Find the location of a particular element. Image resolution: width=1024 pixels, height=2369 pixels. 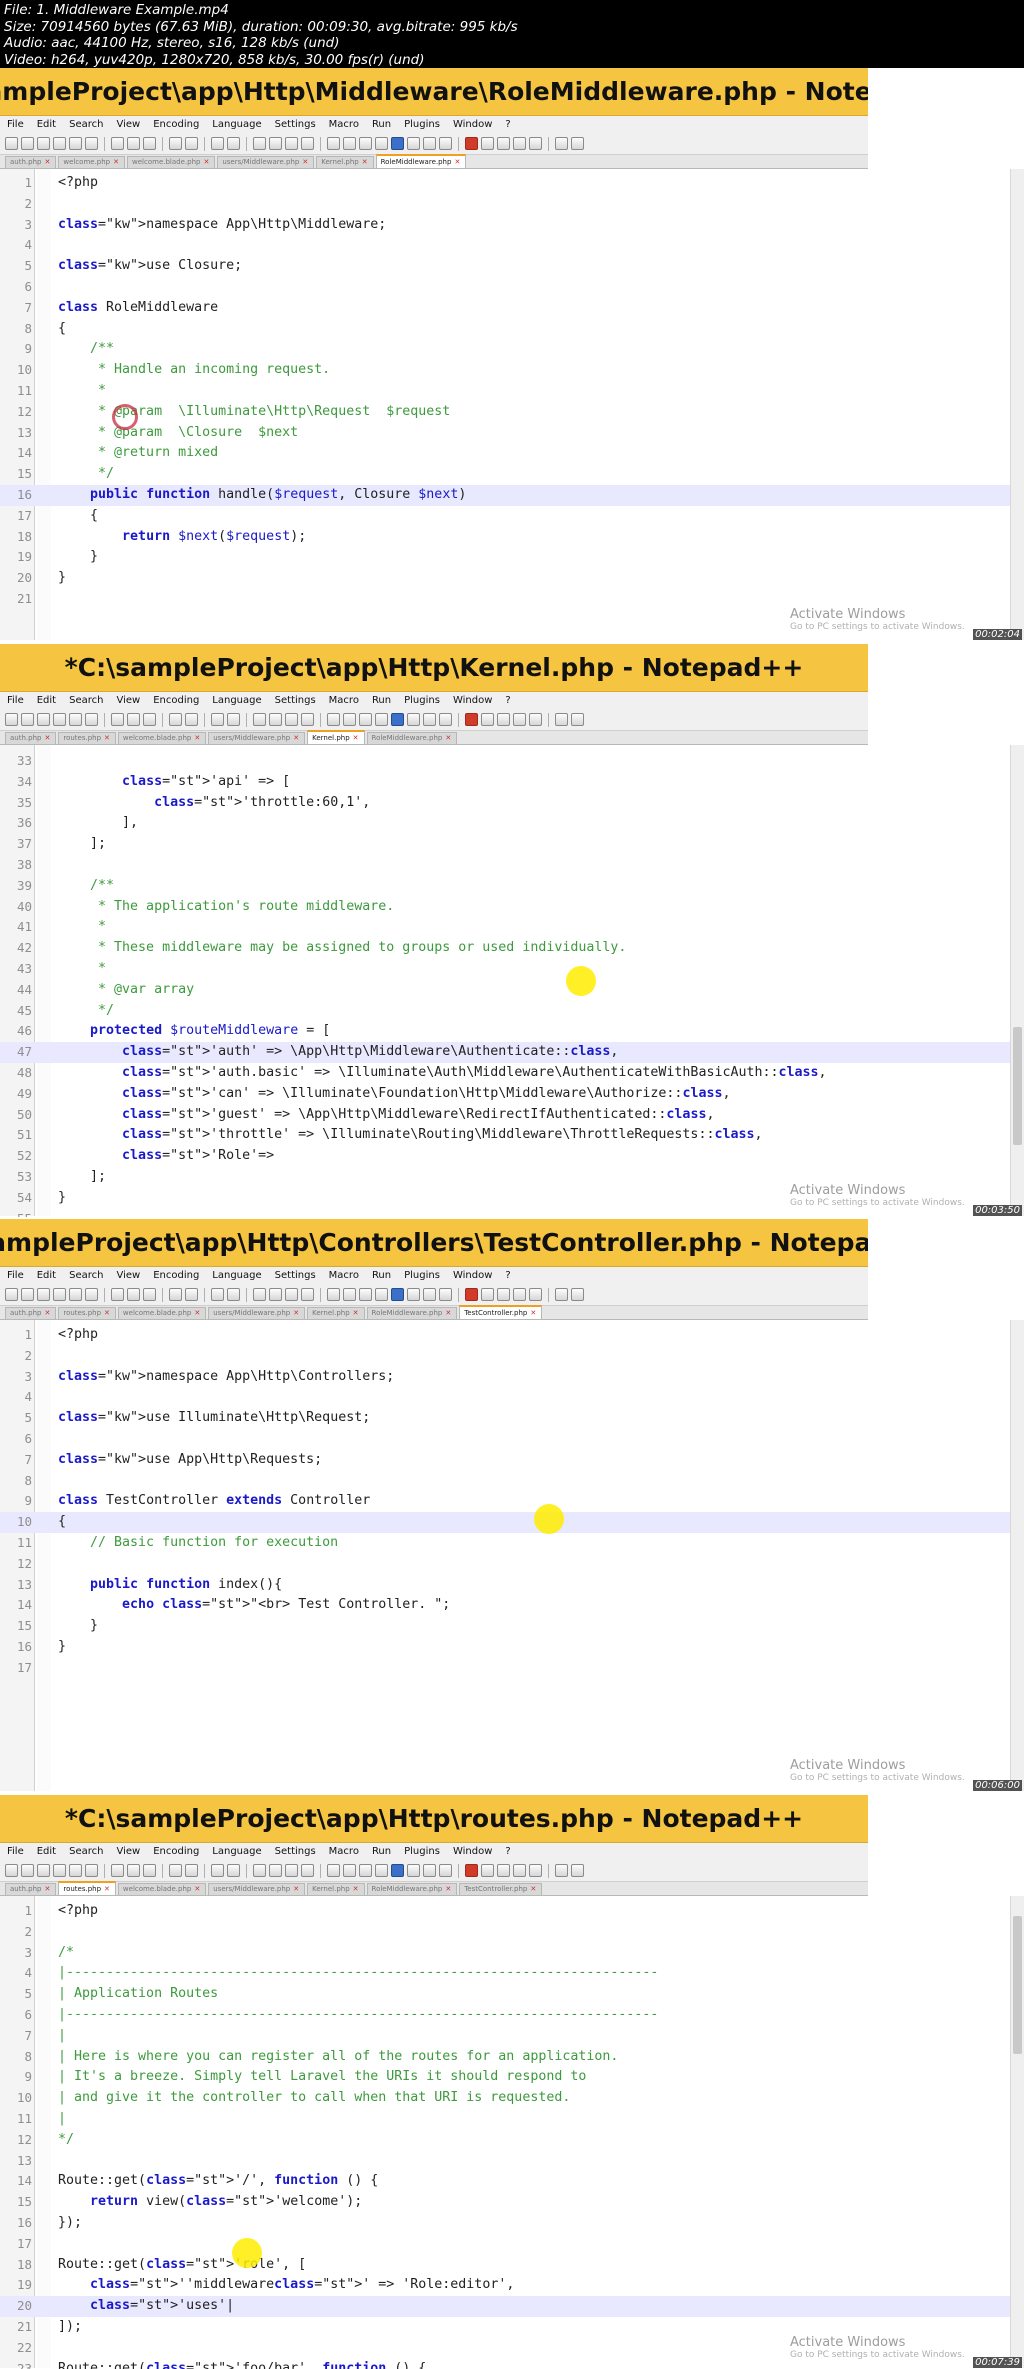

menu-item-file: File is located at coordinates (15, 1275).